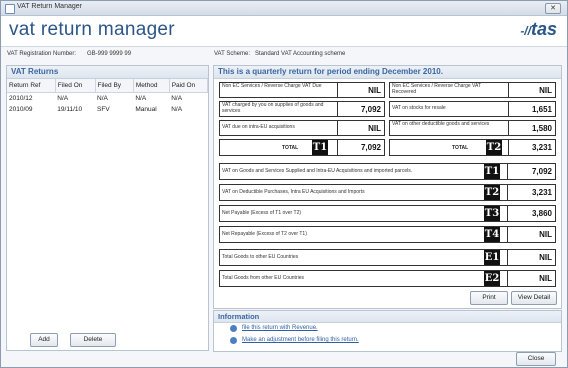 The image size is (568, 368). What do you see at coordinates (10, 9) in the screenshot?
I see `app-icon` at bounding box center [10, 9].